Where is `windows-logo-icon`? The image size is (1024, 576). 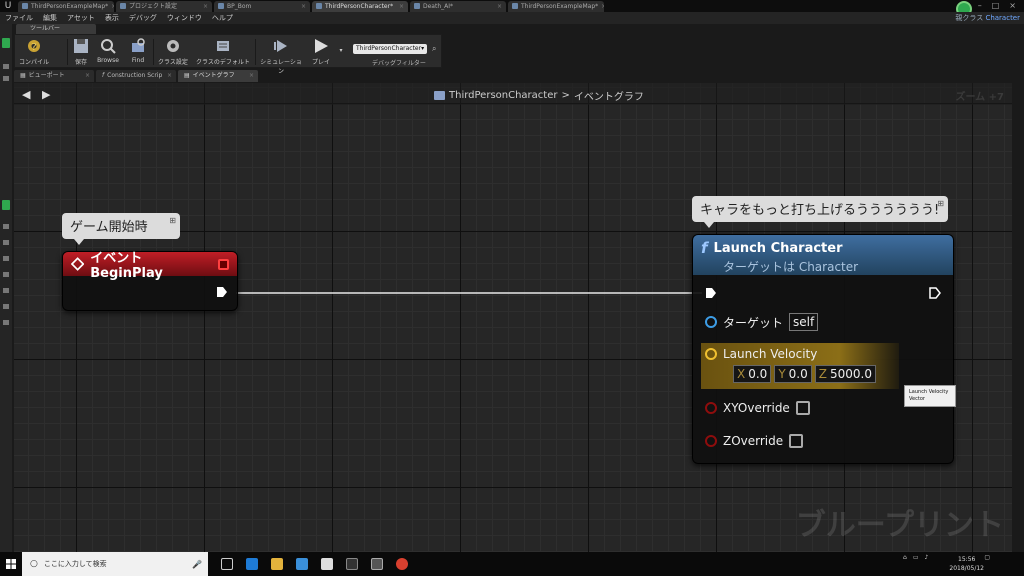
windows-logo-icon is located at coordinates (11, 564).